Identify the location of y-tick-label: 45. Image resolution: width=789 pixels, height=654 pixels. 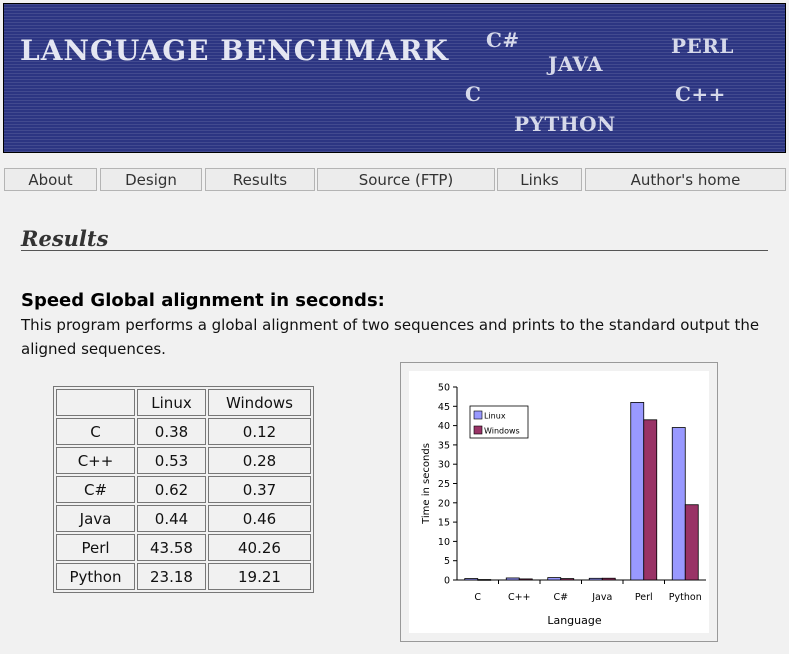
(444, 407).